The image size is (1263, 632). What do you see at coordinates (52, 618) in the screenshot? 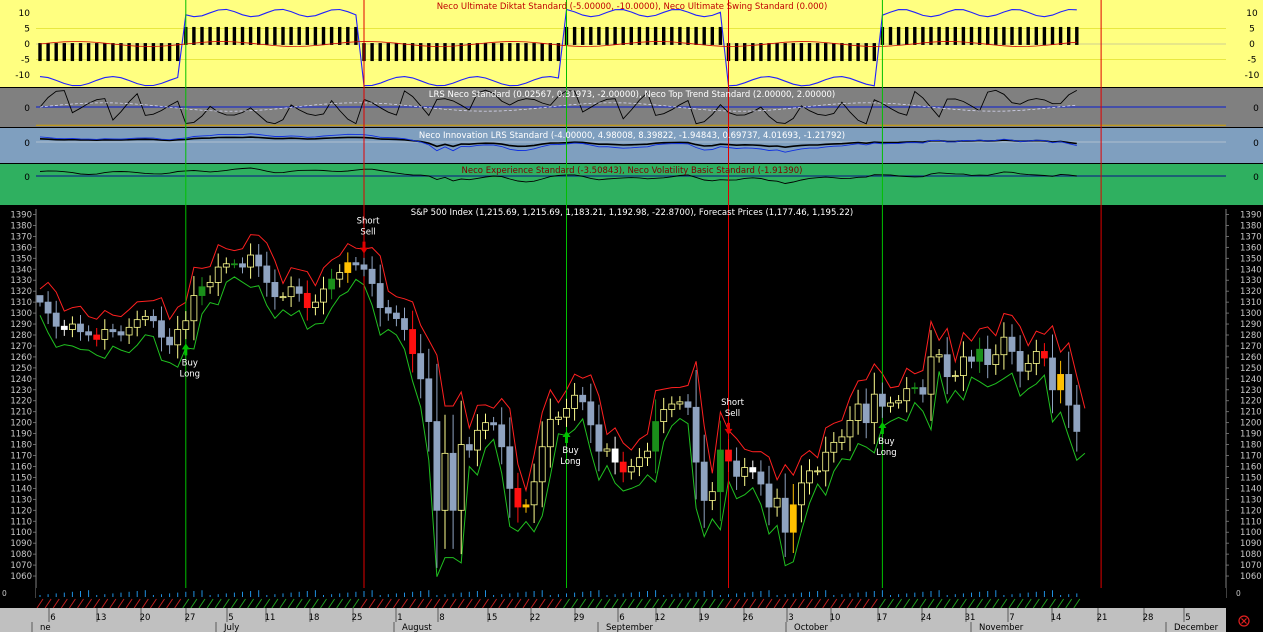
I see `x-axis-day-label: 6` at bounding box center [52, 618].